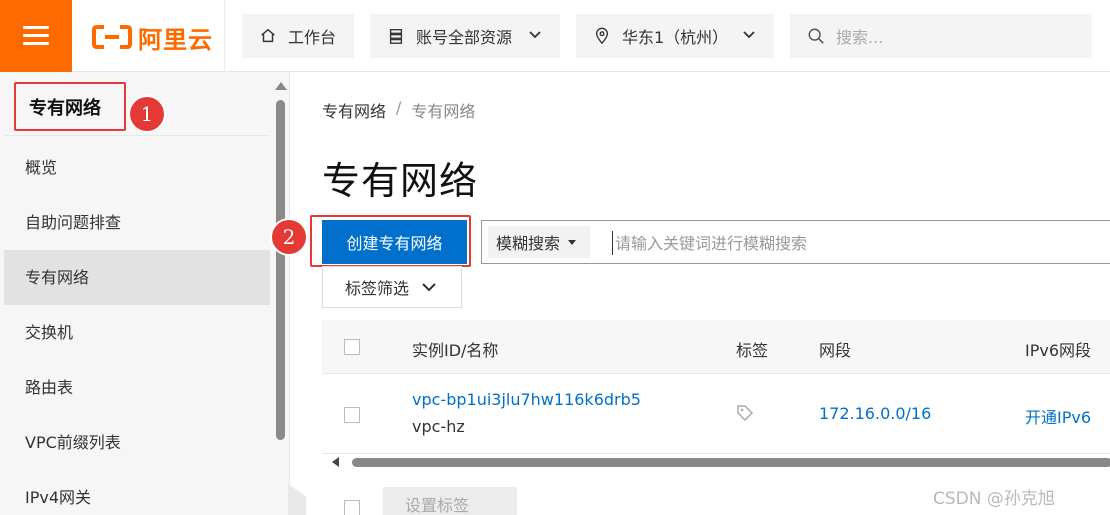 Image resolution: width=1110 pixels, height=515 pixels. I want to click on sidebar-item-vswitch: 交换机, so click(137, 332).